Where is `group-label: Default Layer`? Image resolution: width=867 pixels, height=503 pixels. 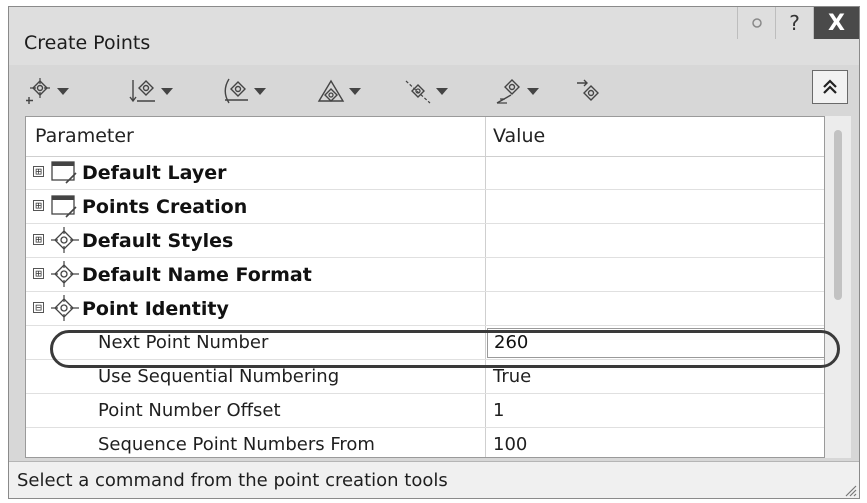 group-label: Default Layer is located at coordinates (154, 173).